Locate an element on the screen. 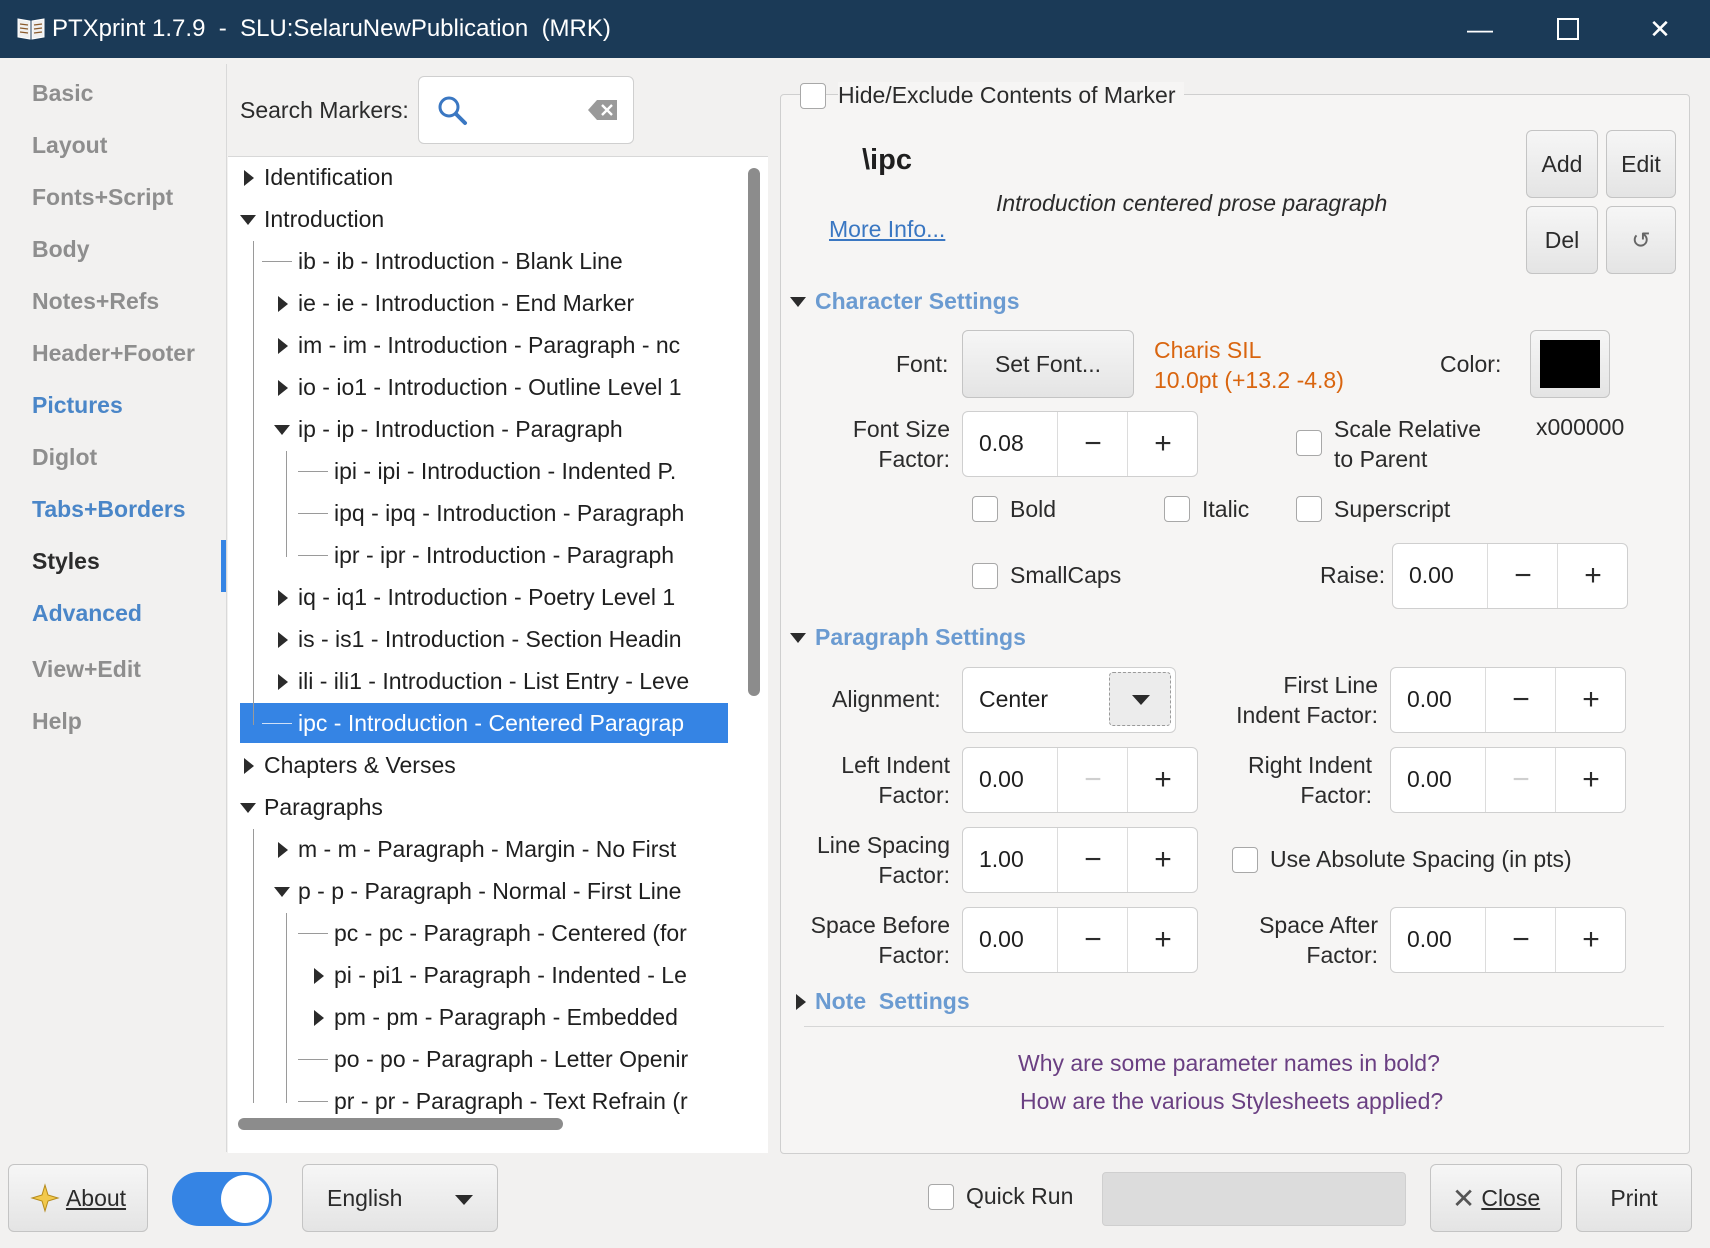 The width and height of the screenshot is (1710, 1248). sidebar-item-body: Body is located at coordinates (61, 249).